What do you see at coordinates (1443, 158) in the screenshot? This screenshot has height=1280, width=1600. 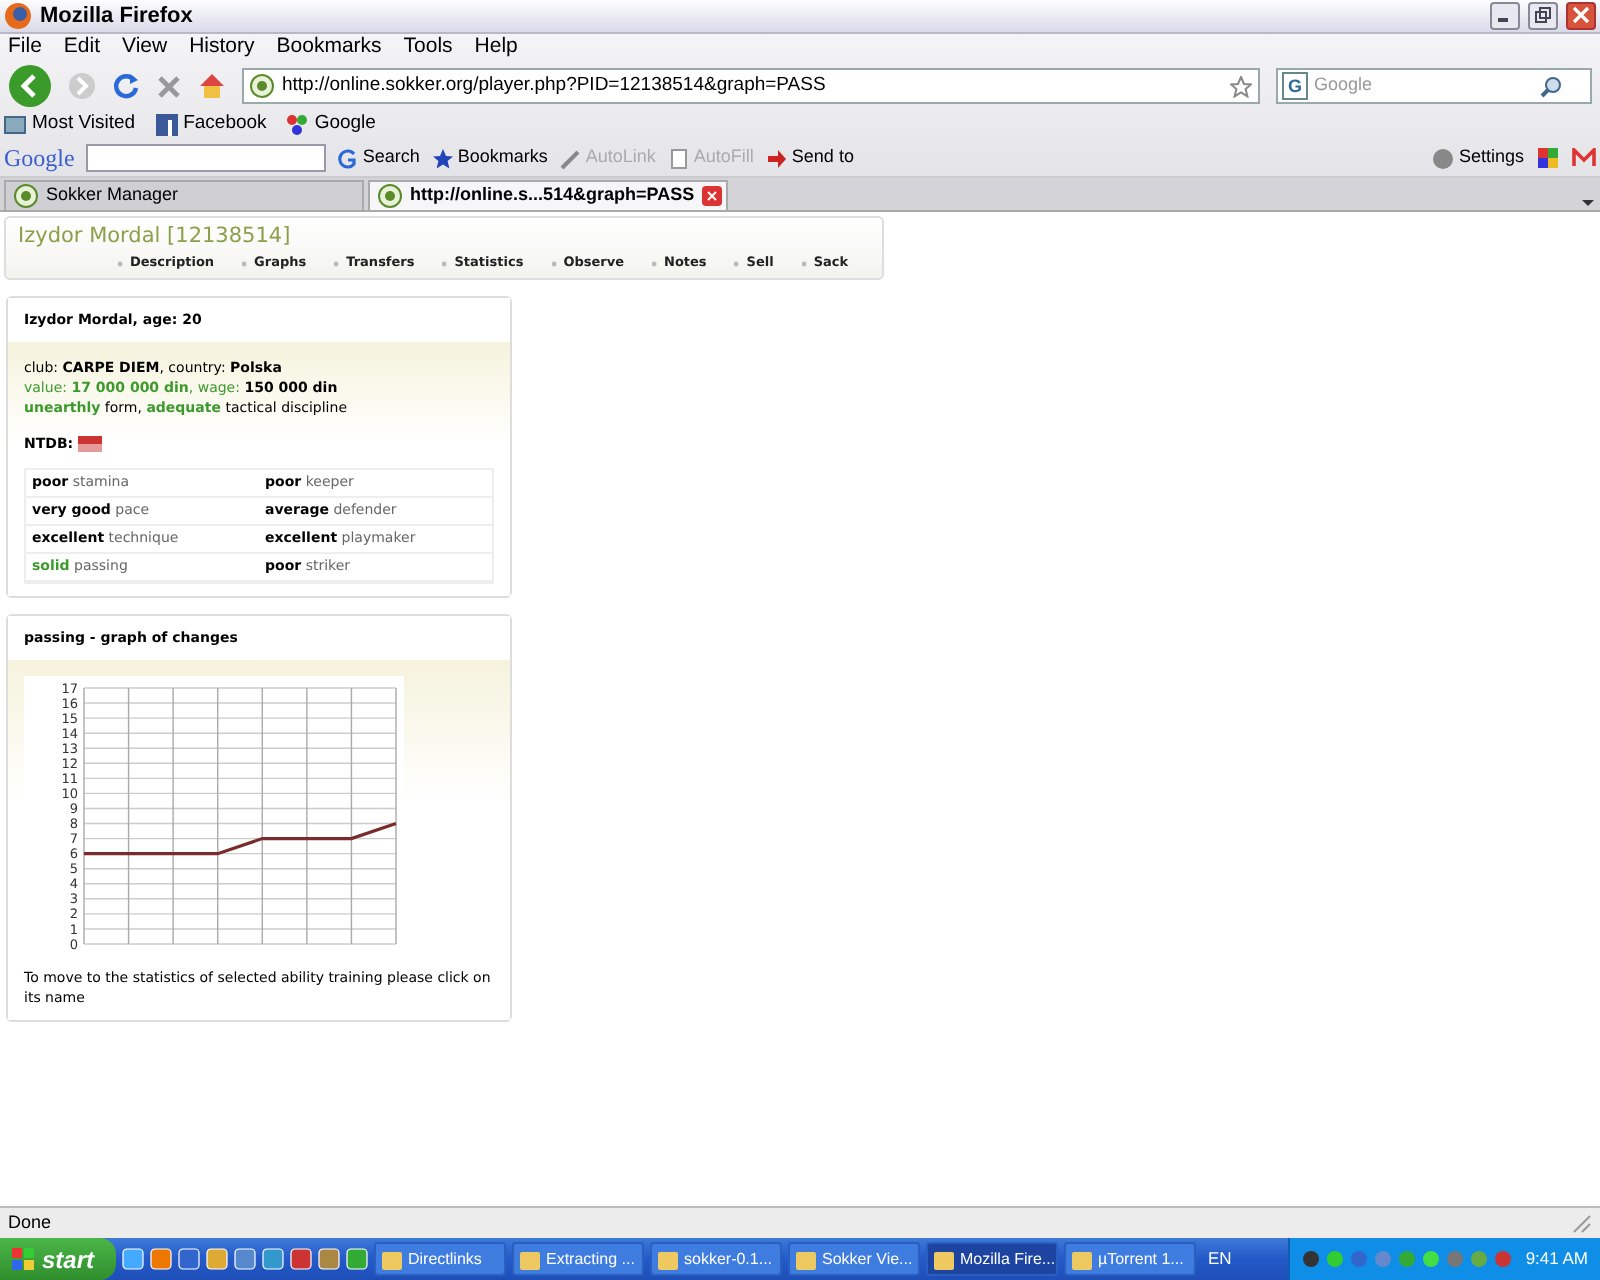 I see `settings-icon` at bounding box center [1443, 158].